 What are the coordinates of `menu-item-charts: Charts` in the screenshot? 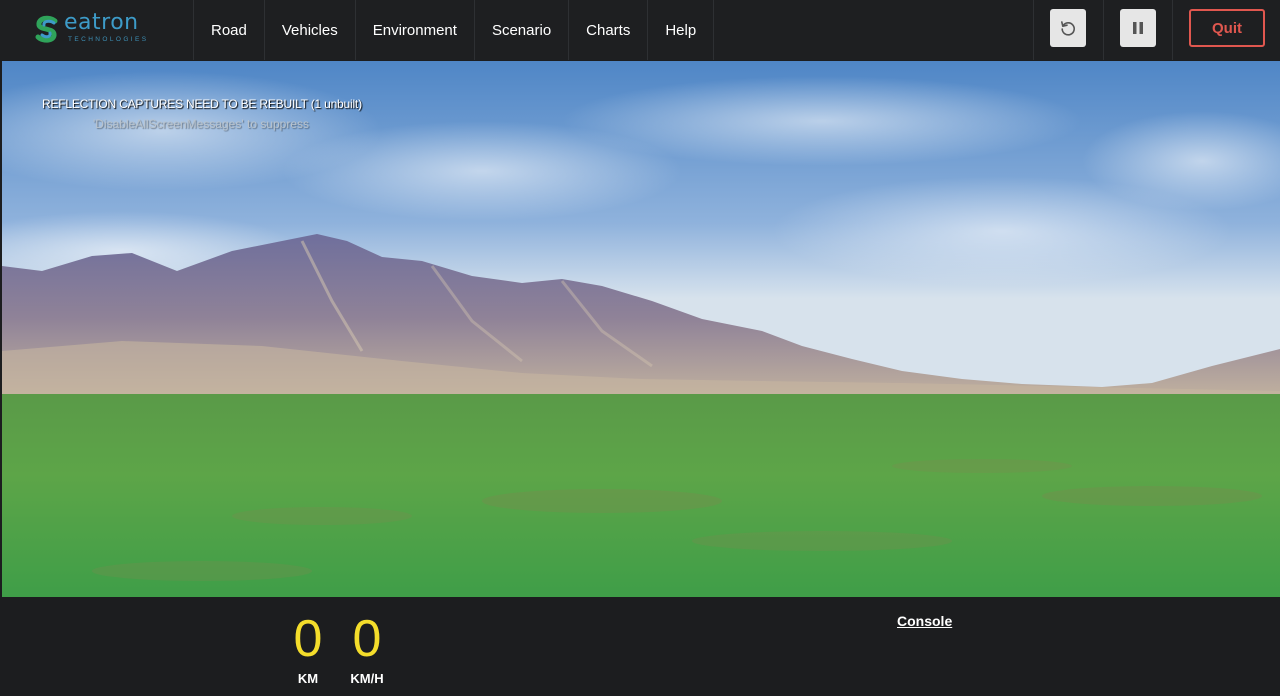 It's located at (607, 30).